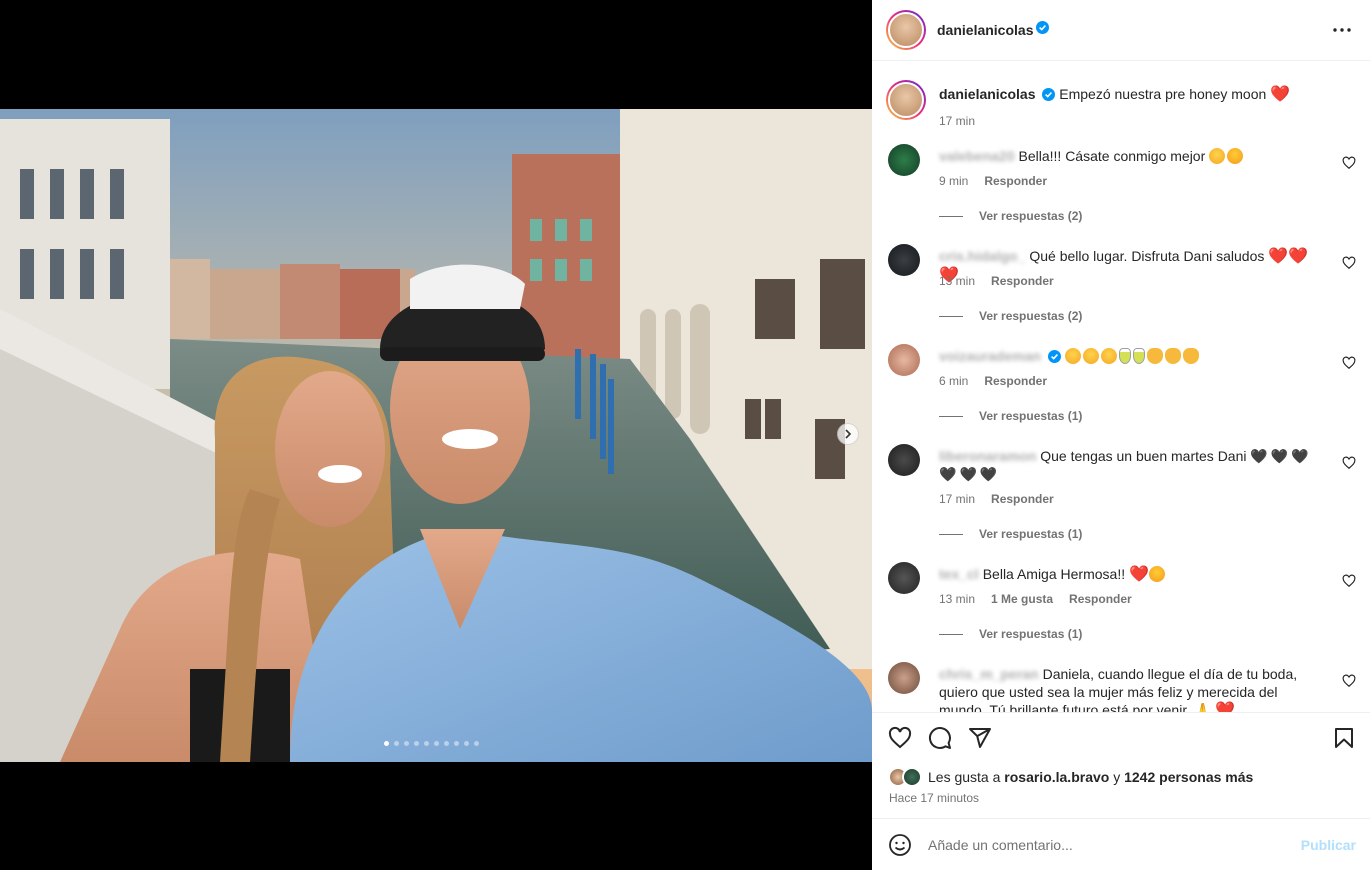  Describe the element at coordinates (1217, 156) in the screenshot. I see `laughing-emoji` at that location.